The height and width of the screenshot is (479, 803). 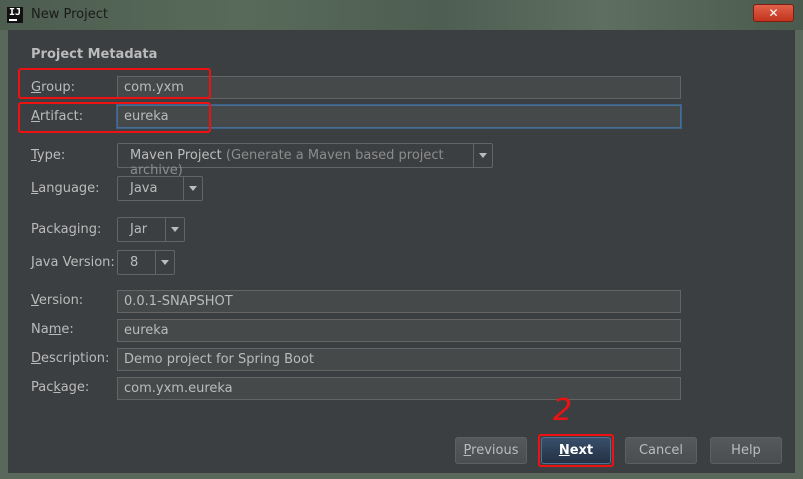 What do you see at coordinates (60, 387) in the screenshot?
I see `package-label: Package:` at bounding box center [60, 387].